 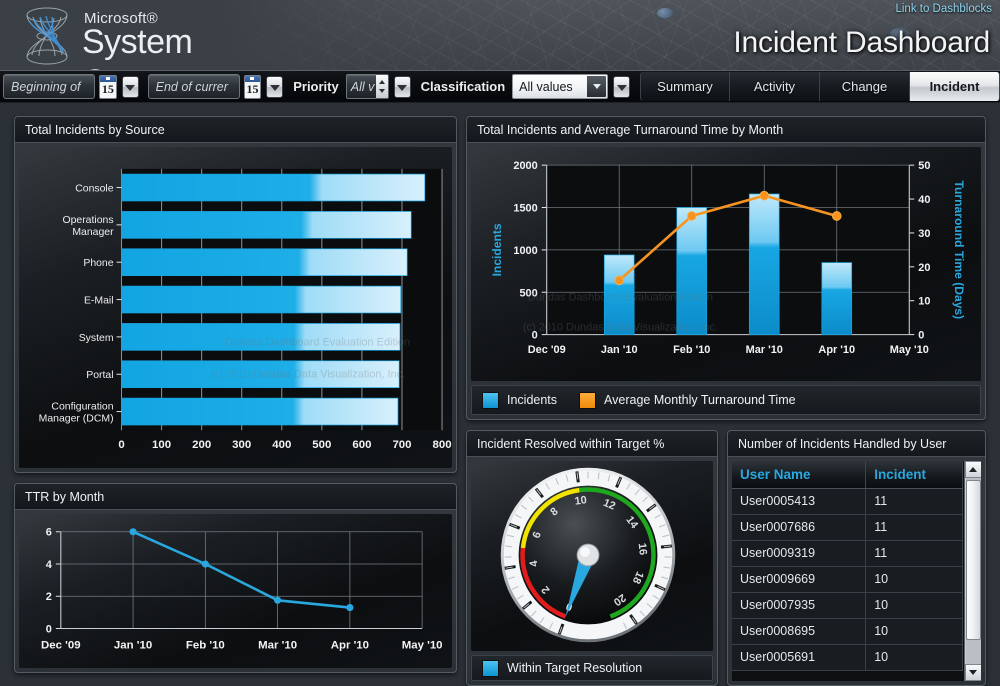 What do you see at coordinates (532, 400) in the screenshot?
I see `legend-label-incidents: Incidents` at bounding box center [532, 400].